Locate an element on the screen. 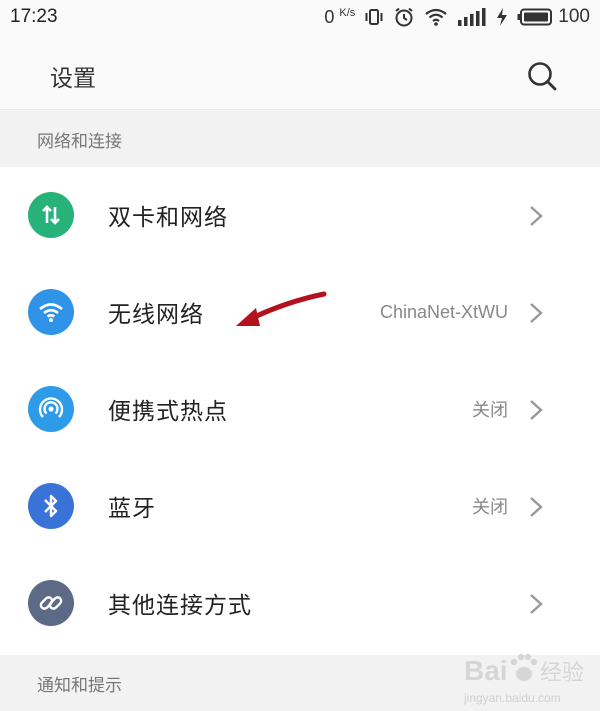 This screenshot has height=711, width=600. bluetooth-icon is located at coordinates (51, 506).